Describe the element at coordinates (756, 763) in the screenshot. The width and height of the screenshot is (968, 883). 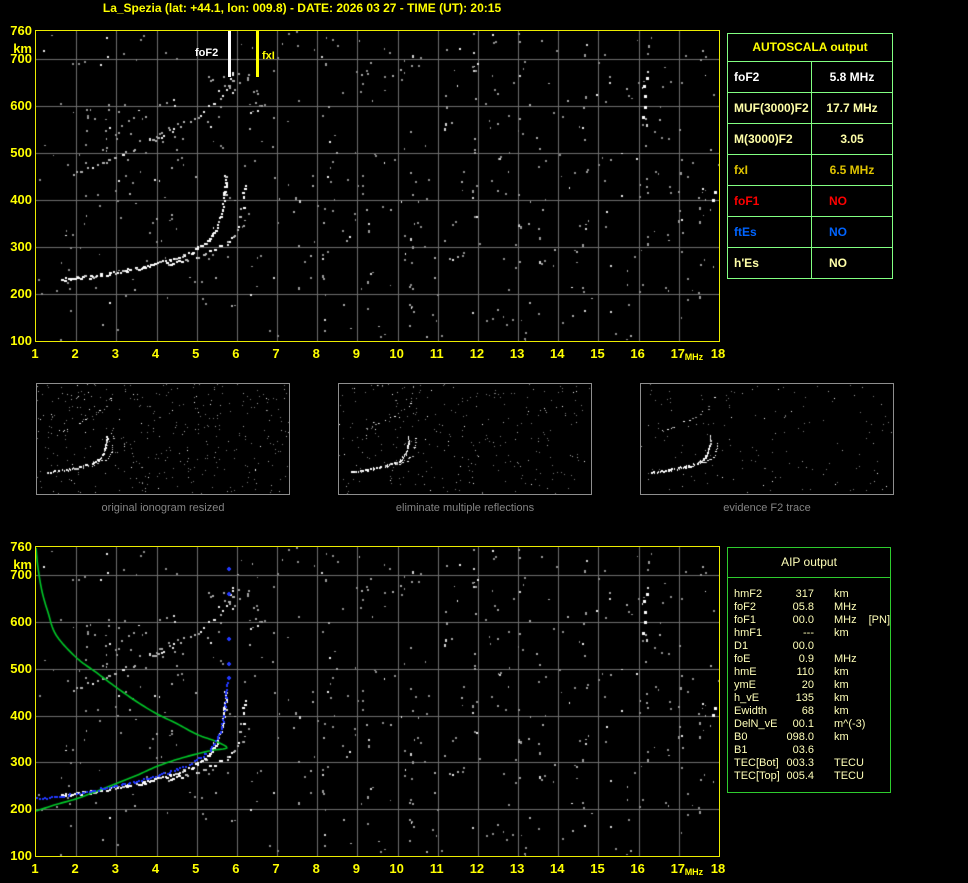
I see `aip-row-label: TEC[Bot]` at that location.